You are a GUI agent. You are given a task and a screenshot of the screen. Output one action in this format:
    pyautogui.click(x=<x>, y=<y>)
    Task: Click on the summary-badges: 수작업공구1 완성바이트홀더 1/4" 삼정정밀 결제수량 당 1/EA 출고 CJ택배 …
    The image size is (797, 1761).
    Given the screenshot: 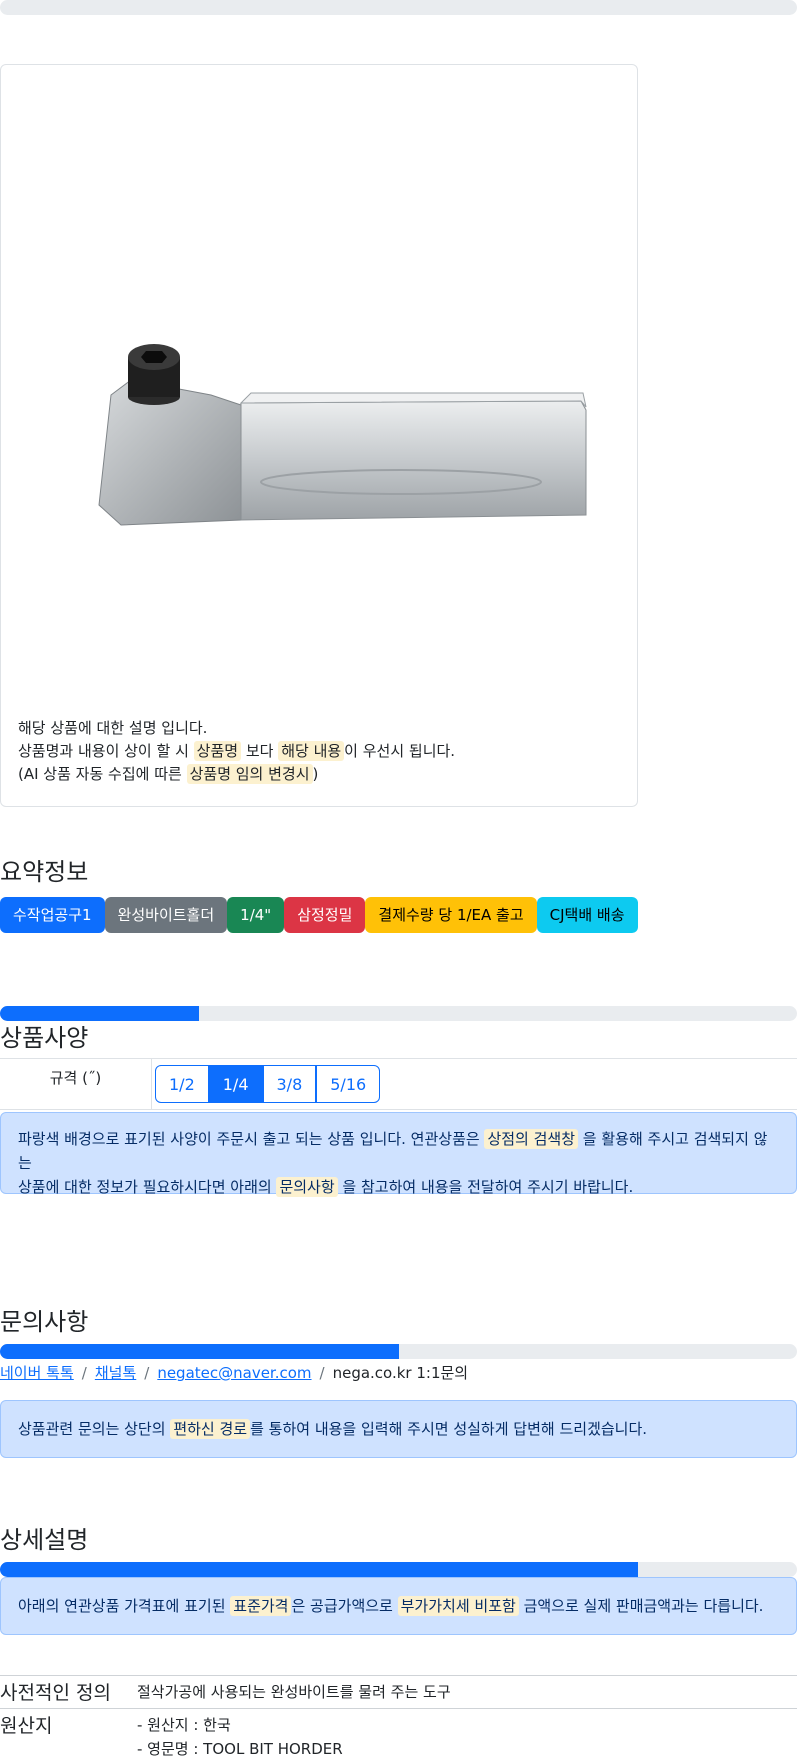 What is the action you would take?
    pyautogui.click(x=319, y=915)
    